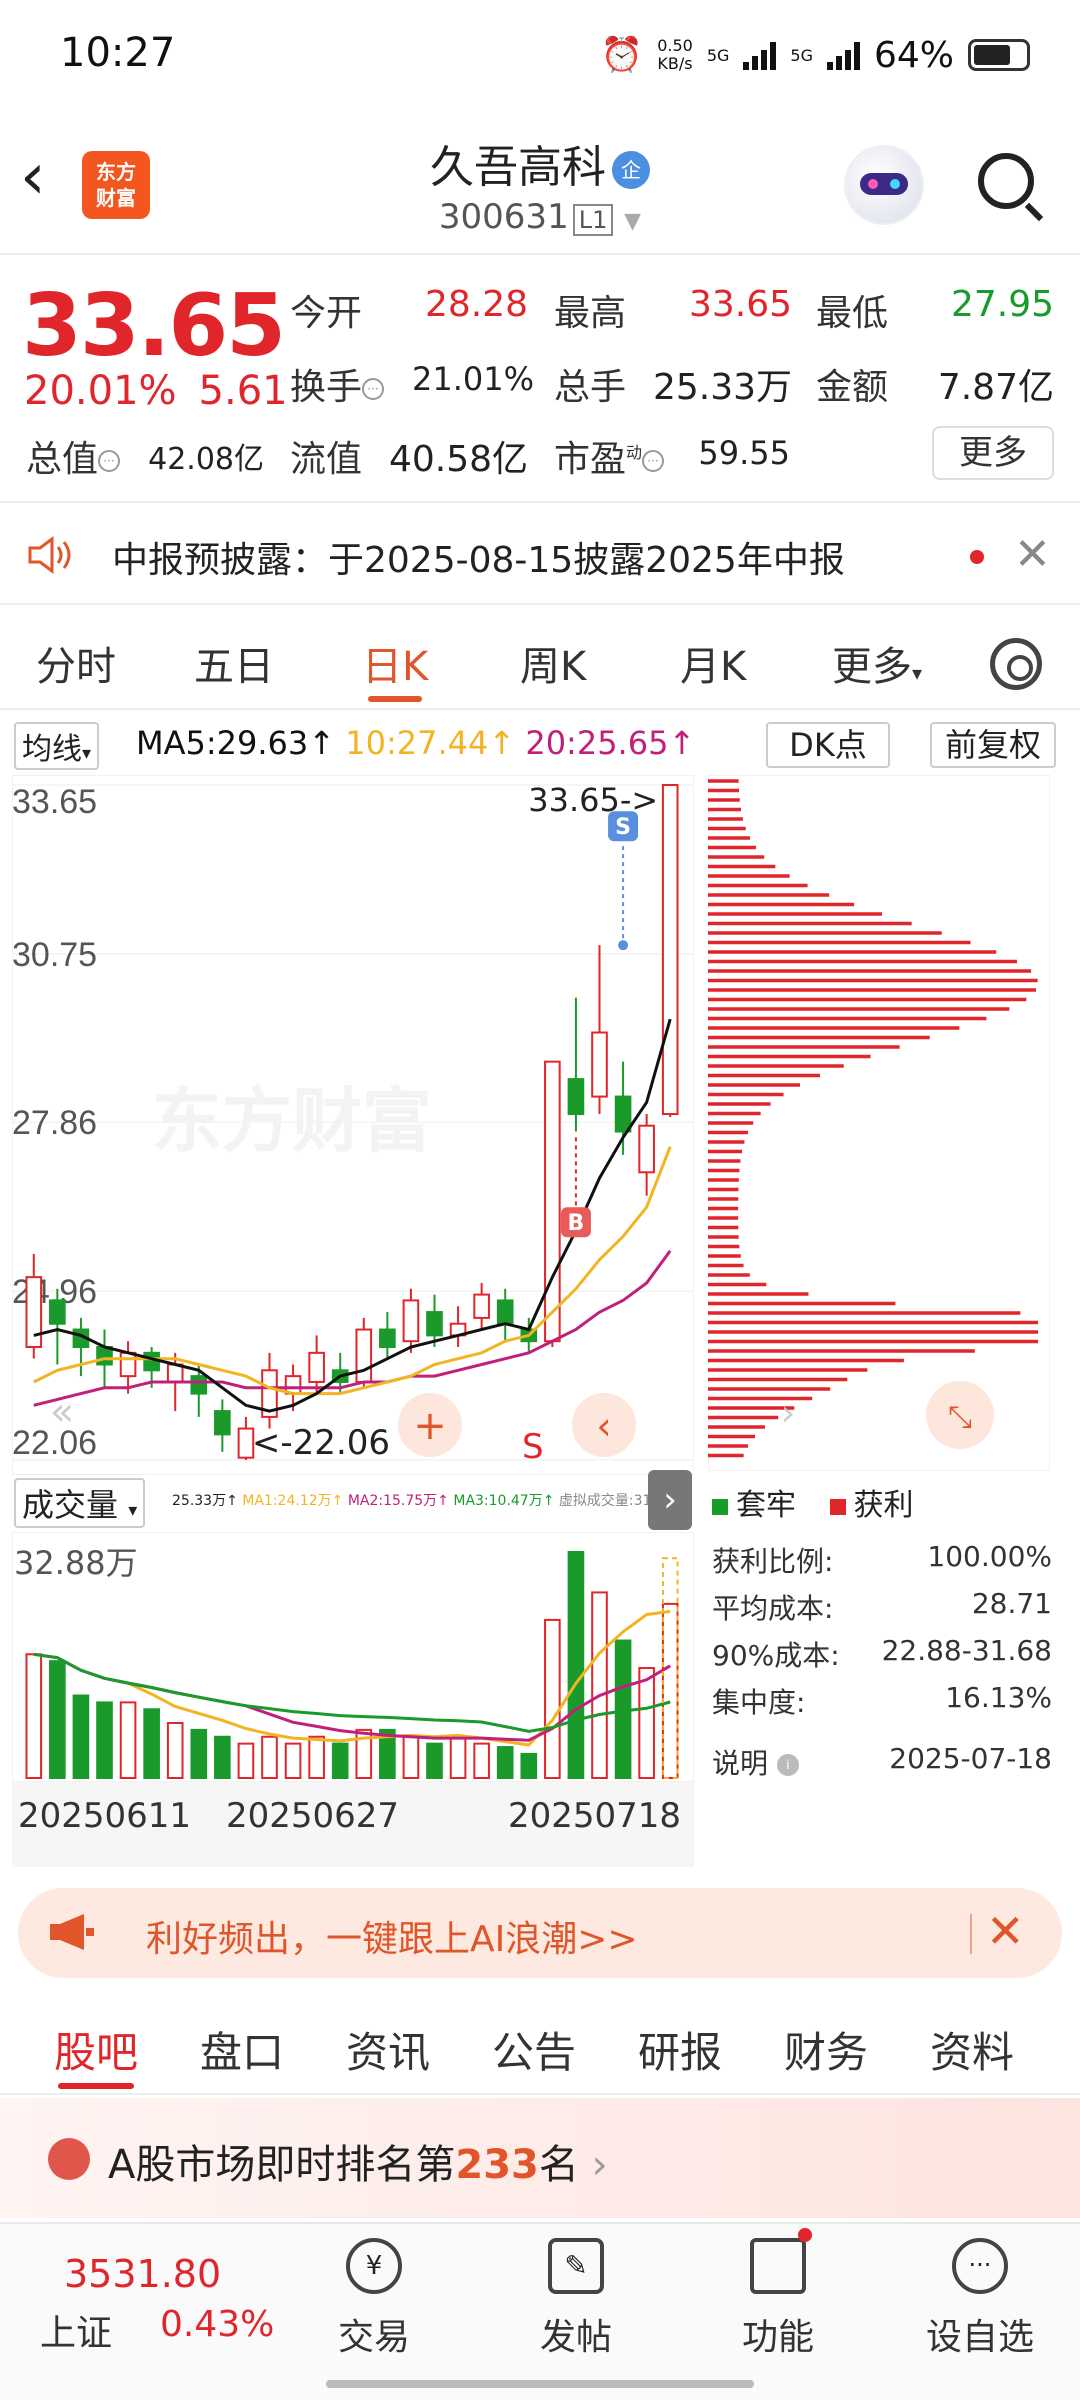  Describe the element at coordinates (395, 668) in the screenshot. I see `tab-daily-k: 日K` at that location.